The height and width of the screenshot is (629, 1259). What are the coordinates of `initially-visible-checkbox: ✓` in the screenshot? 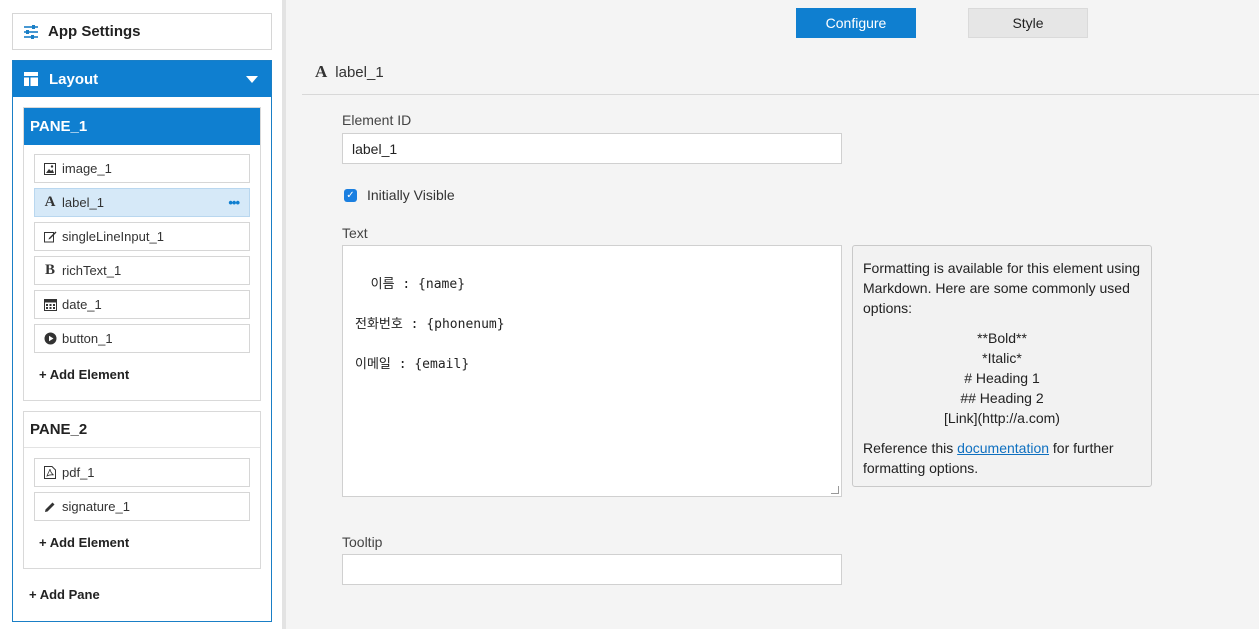 It's located at (350, 195).